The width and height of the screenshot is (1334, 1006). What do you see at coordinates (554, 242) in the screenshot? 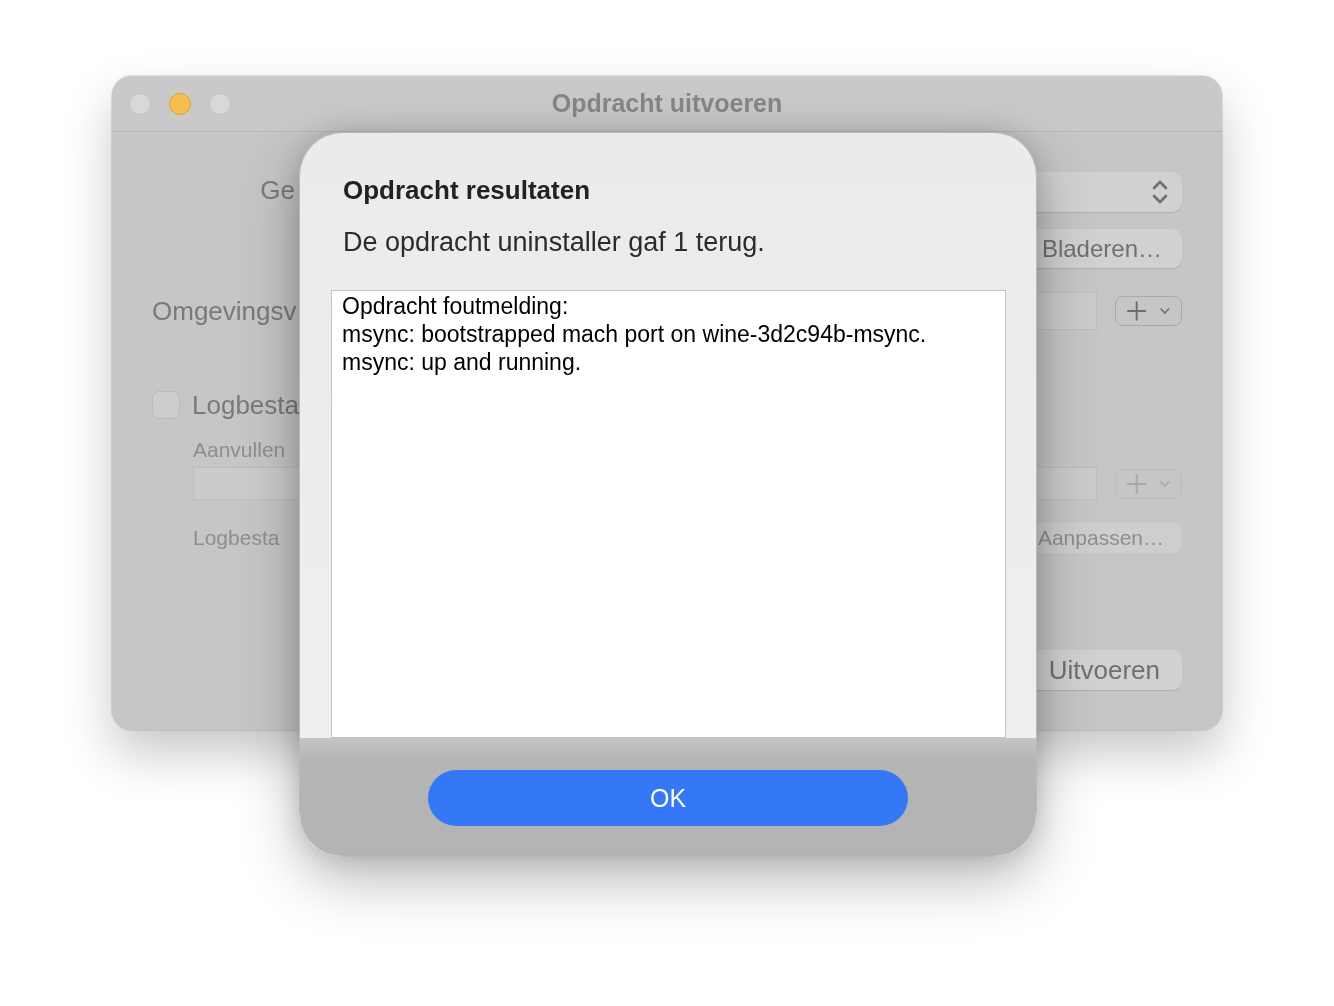
I see `dialog-message: De opdracht uninstaller gaf 1 terug.` at bounding box center [554, 242].